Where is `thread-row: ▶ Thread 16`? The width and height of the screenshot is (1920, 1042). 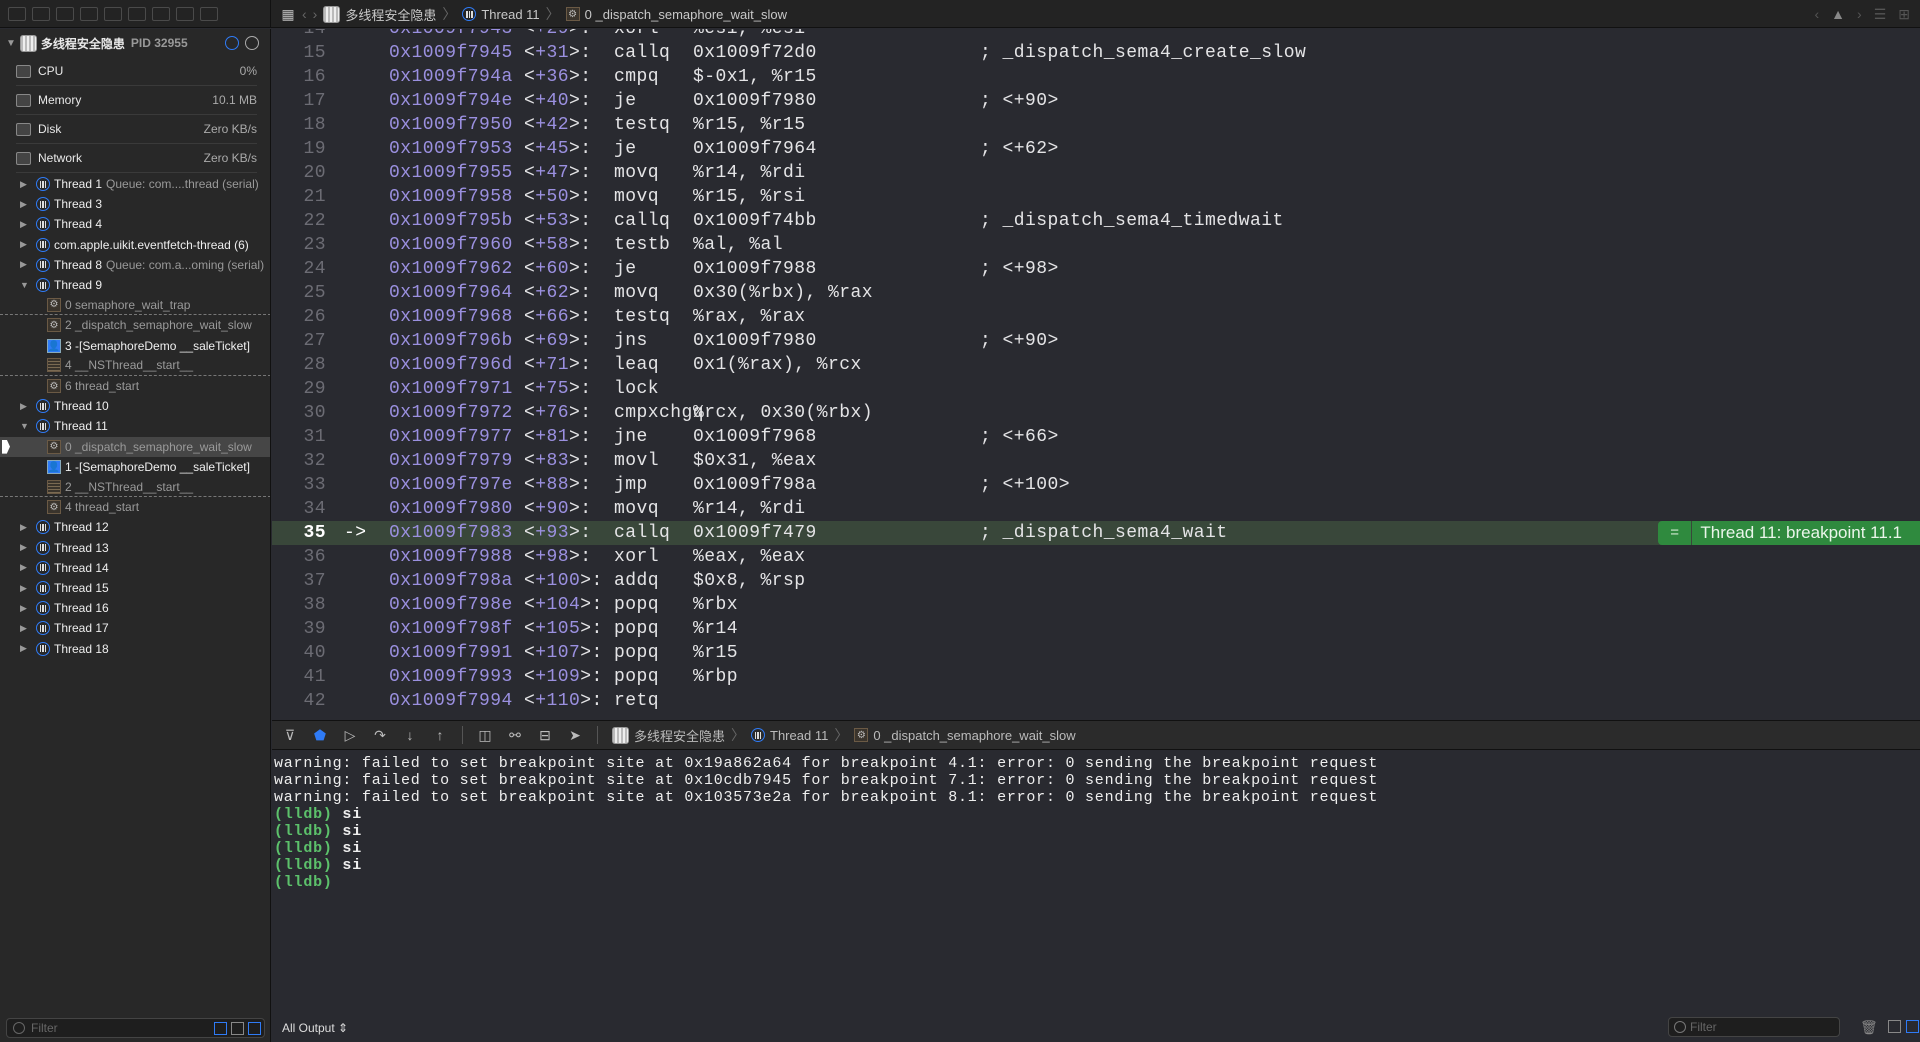
thread-row: ▶ Thread 16 is located at coordinates (135, 608).